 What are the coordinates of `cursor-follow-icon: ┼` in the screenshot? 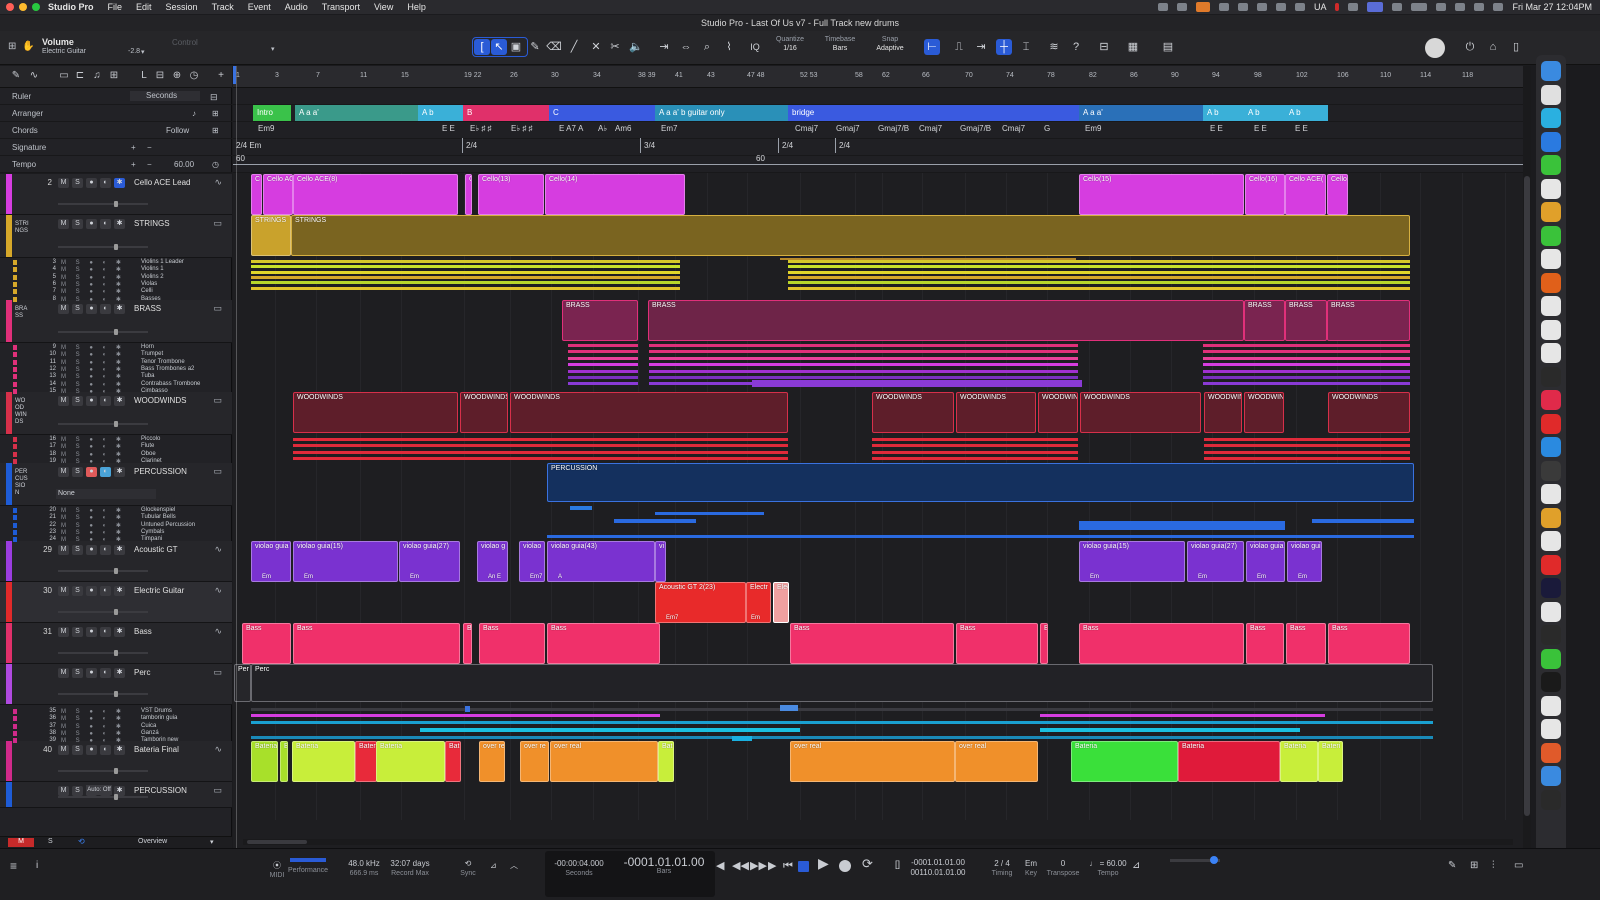 It's located at (1004, 47).